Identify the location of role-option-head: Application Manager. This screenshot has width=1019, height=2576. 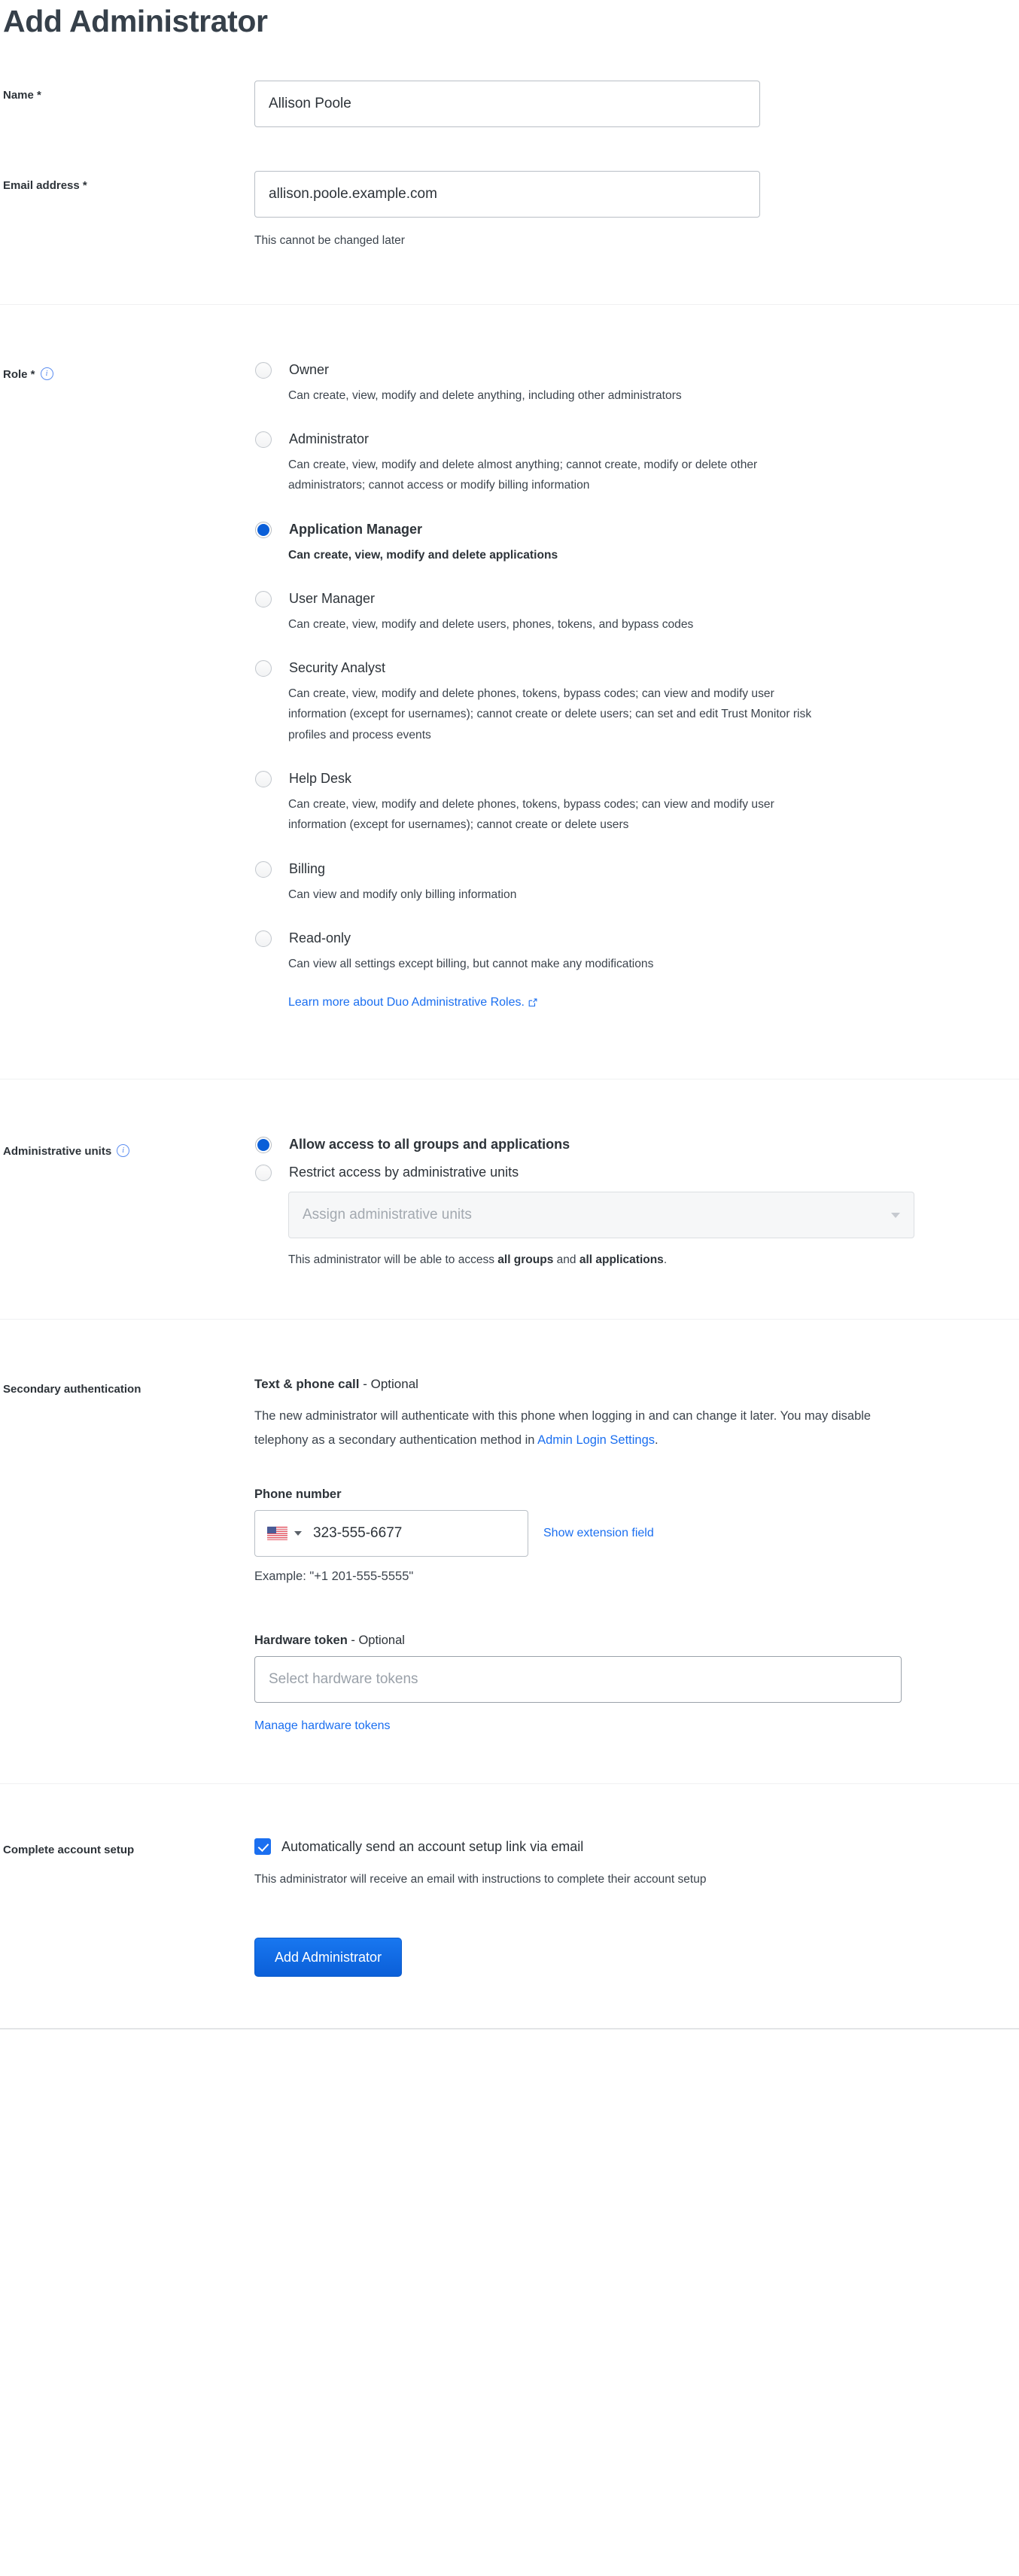
(636, 529).